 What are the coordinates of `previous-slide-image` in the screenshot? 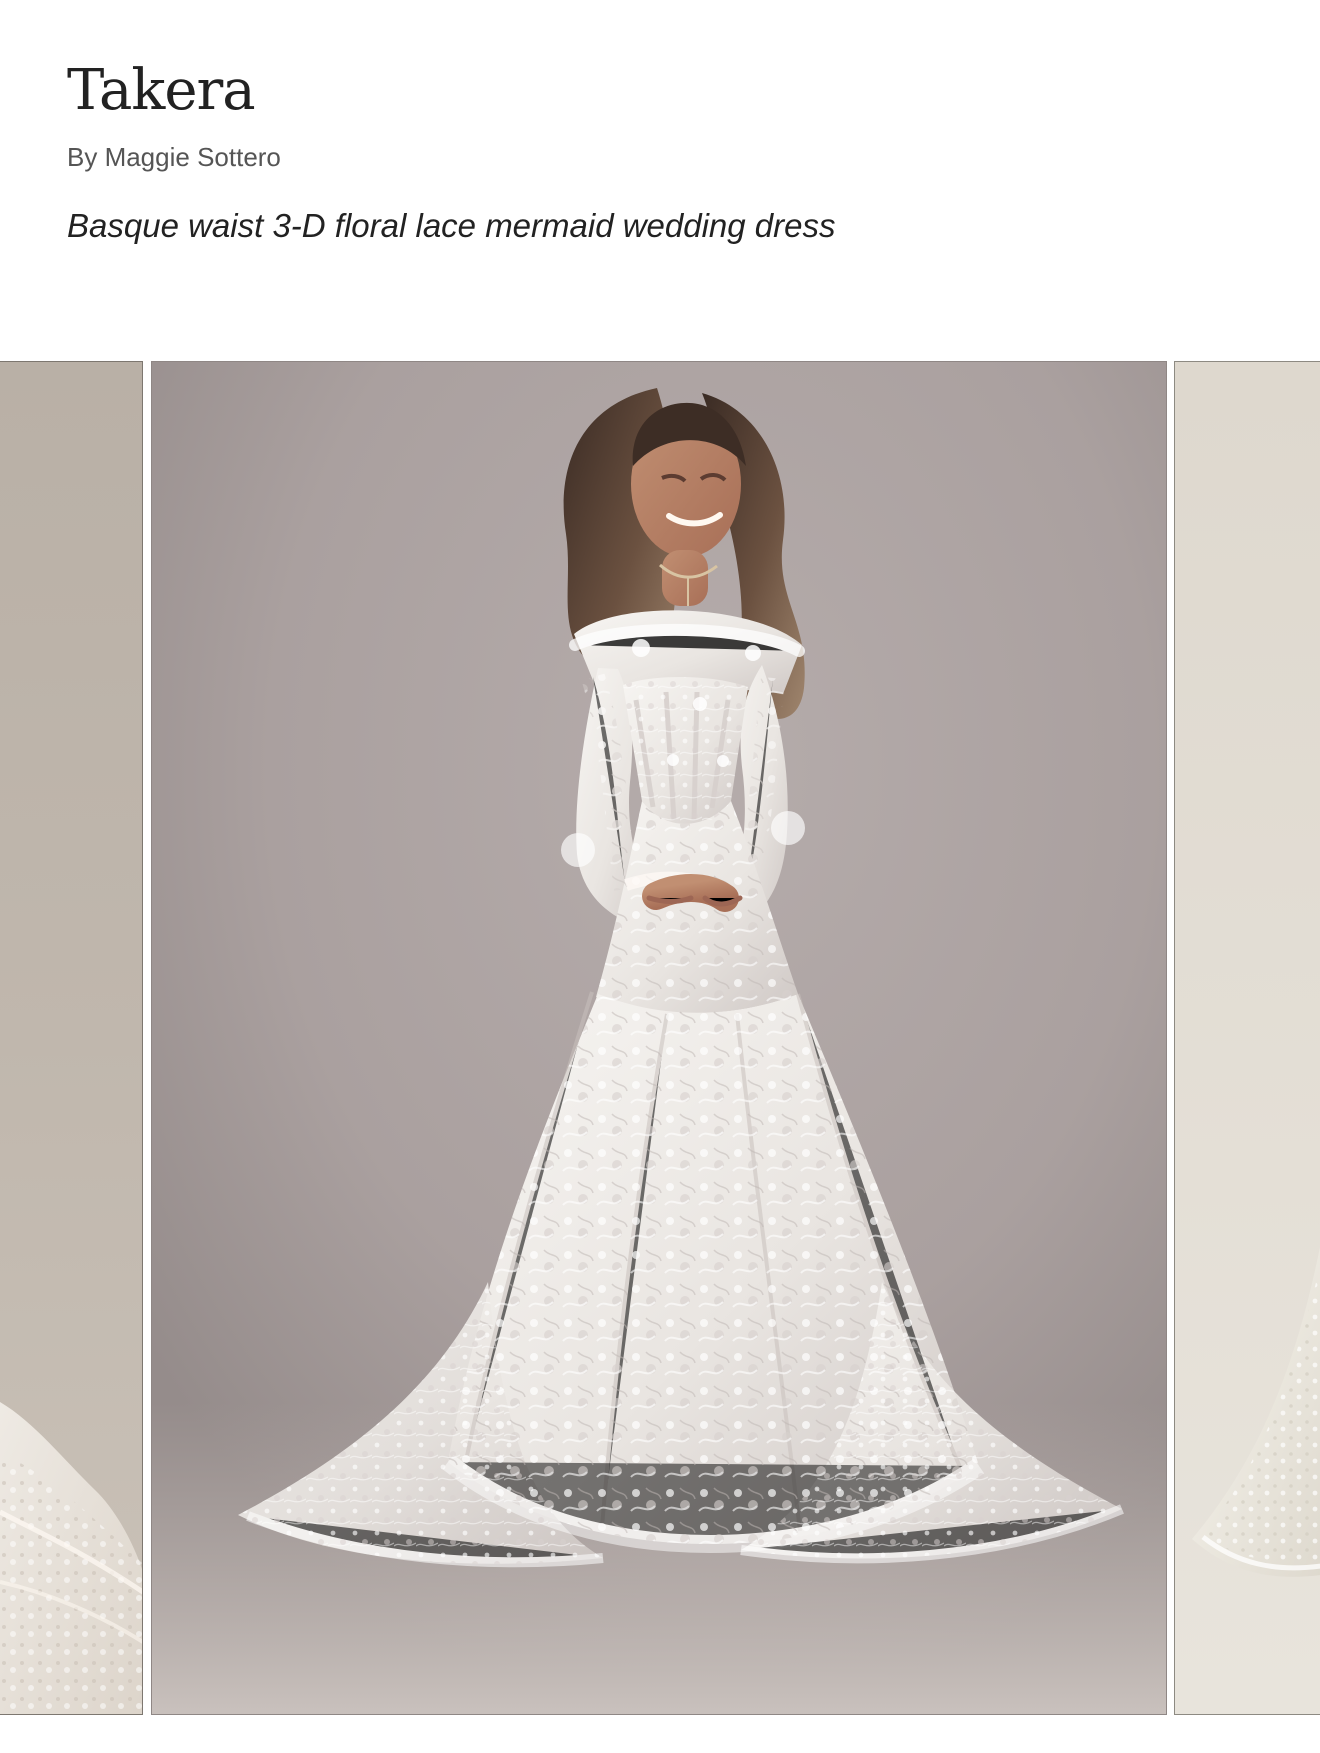 It's located at (71, 1038).